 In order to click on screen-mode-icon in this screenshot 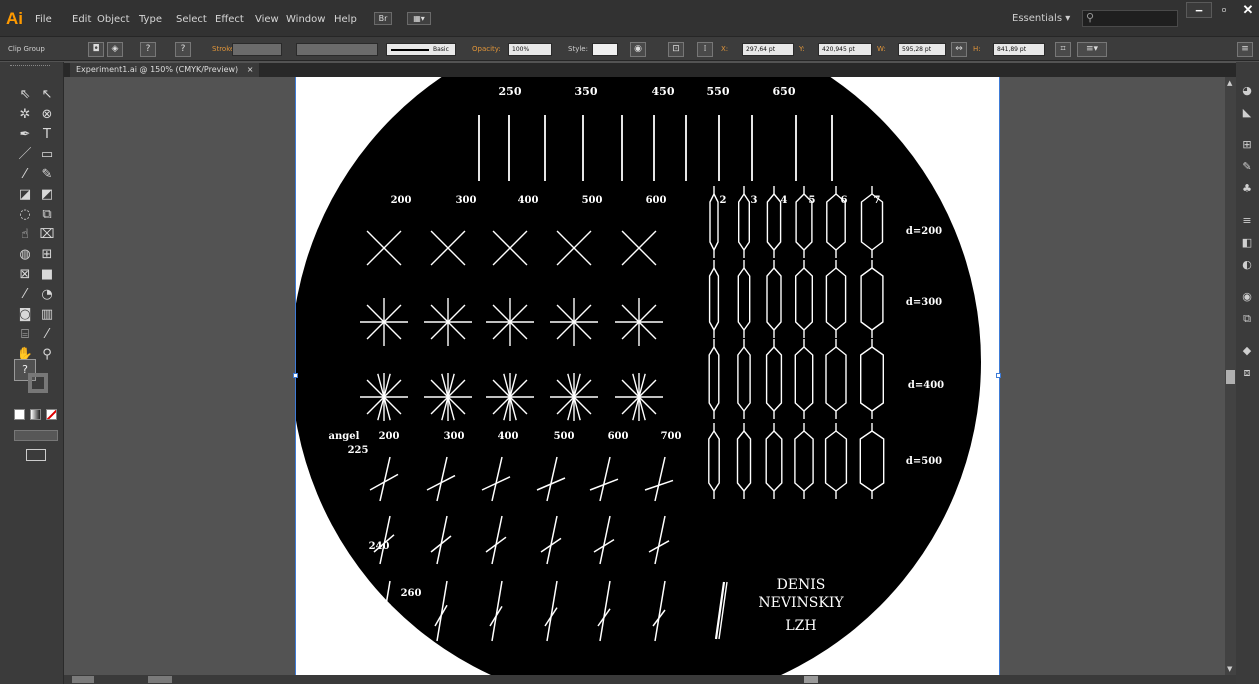, I will do `click(36, 455)`.